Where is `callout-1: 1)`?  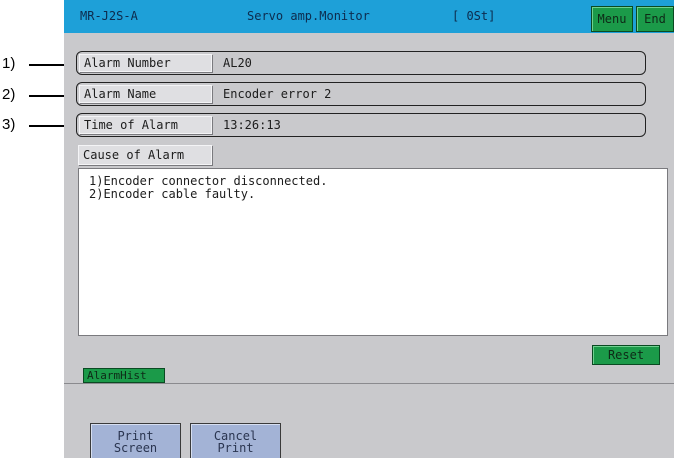 callout-1: 1) is located at coordinates (9, 63).